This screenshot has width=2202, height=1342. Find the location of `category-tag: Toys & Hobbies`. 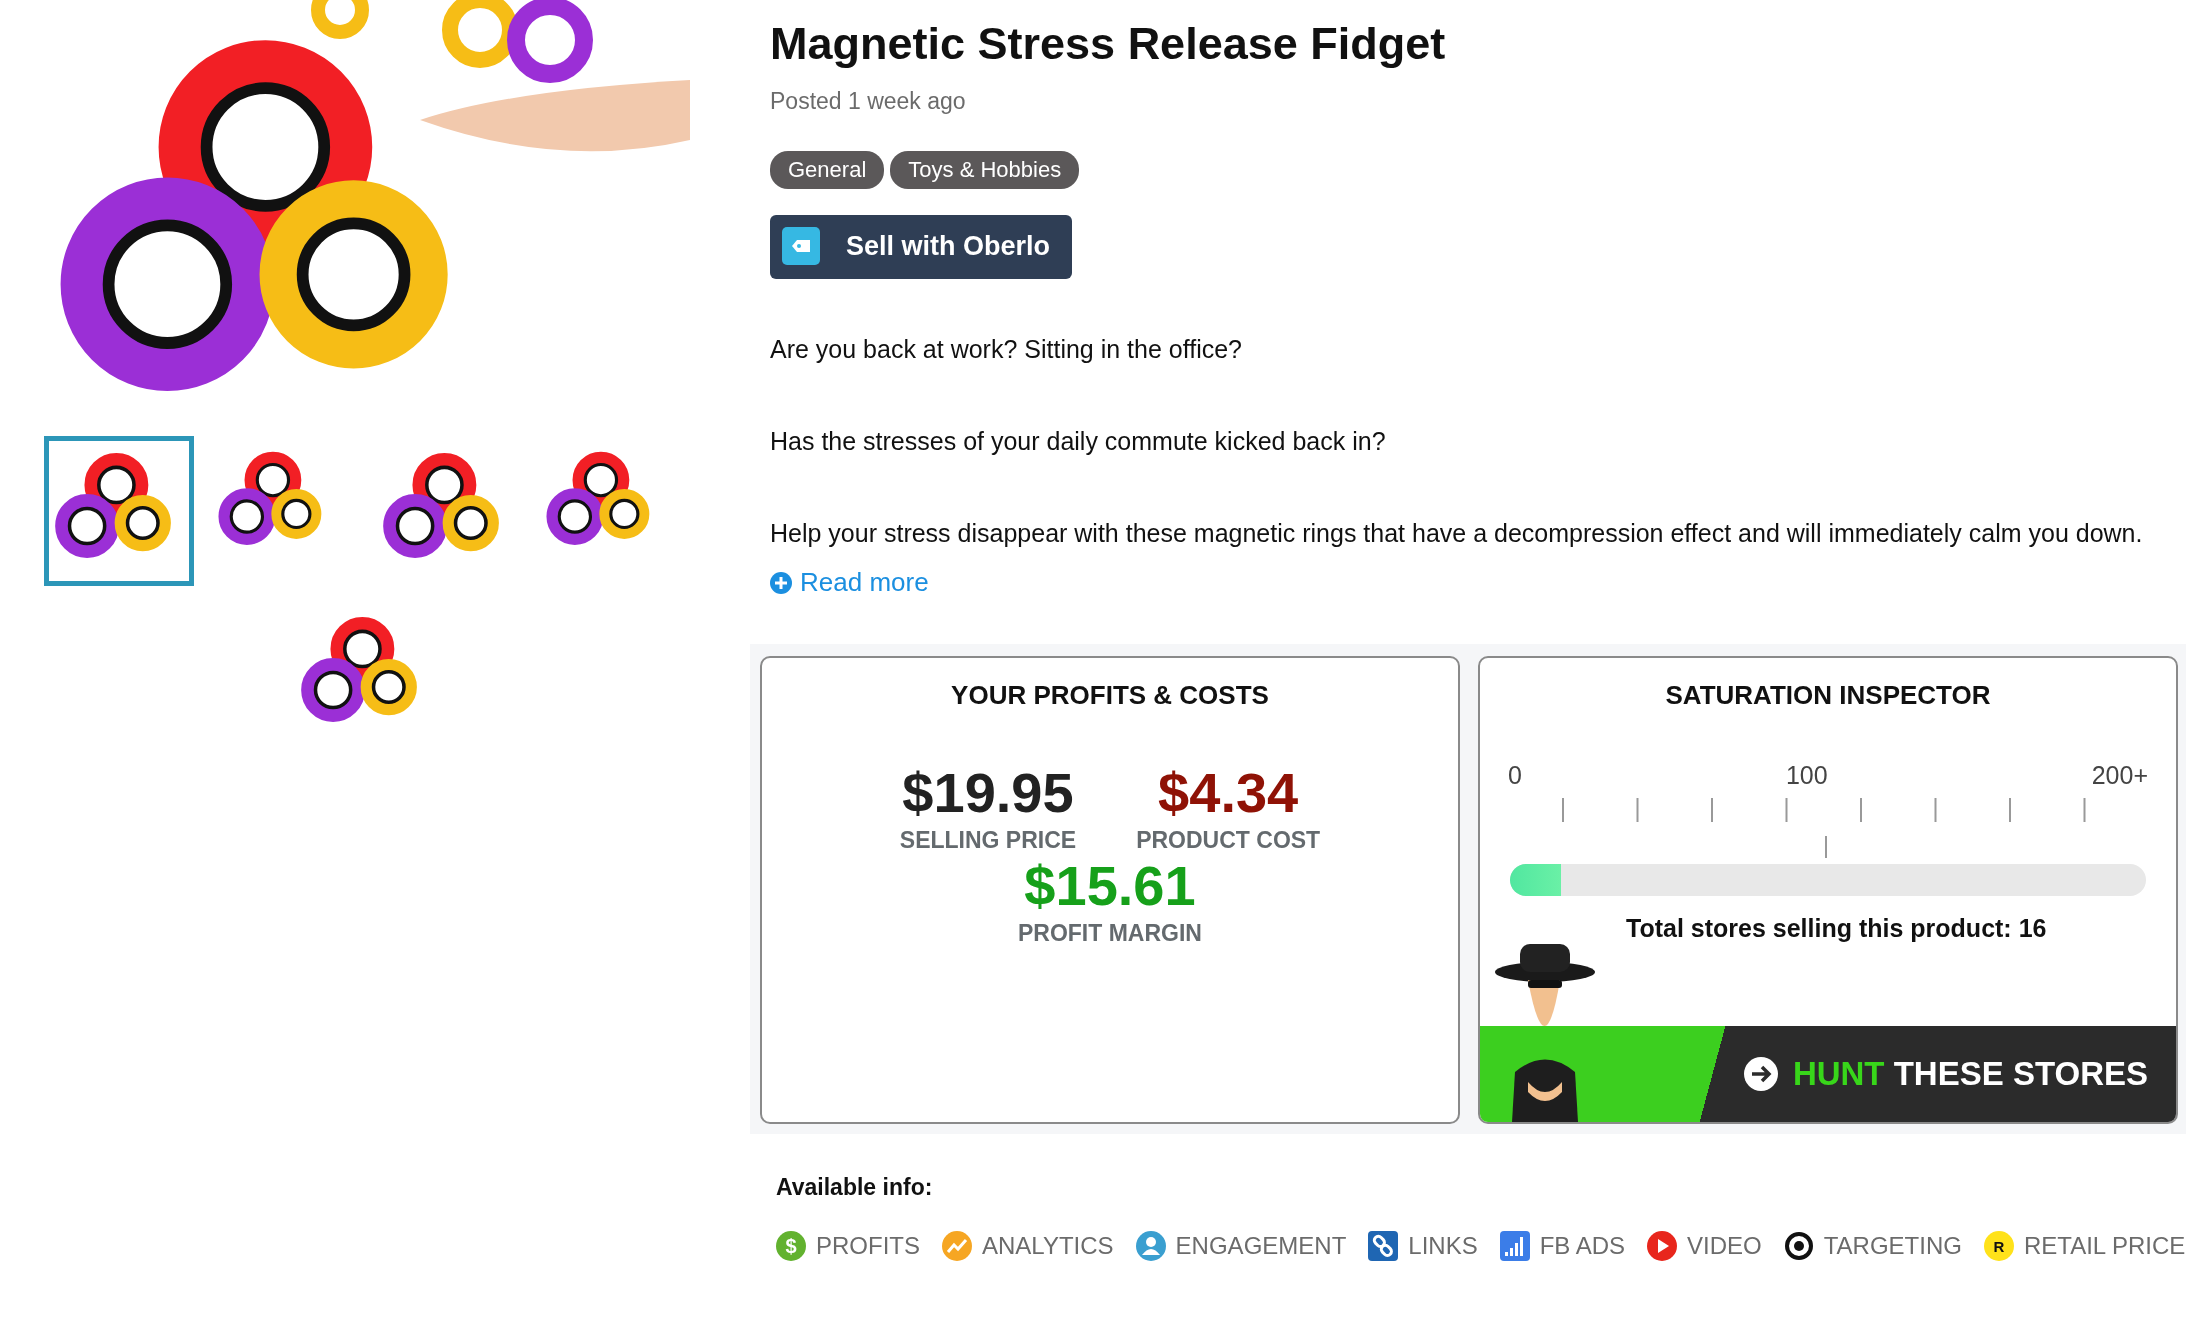

category-tag: Toys & Hobbies is located at coordinates (985, 170).